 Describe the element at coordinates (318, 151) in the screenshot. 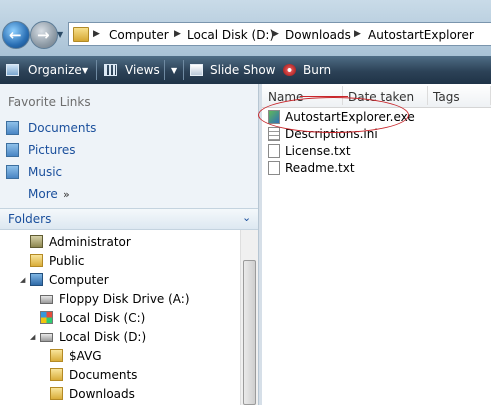

I see `file-name: License.txt` at that location.